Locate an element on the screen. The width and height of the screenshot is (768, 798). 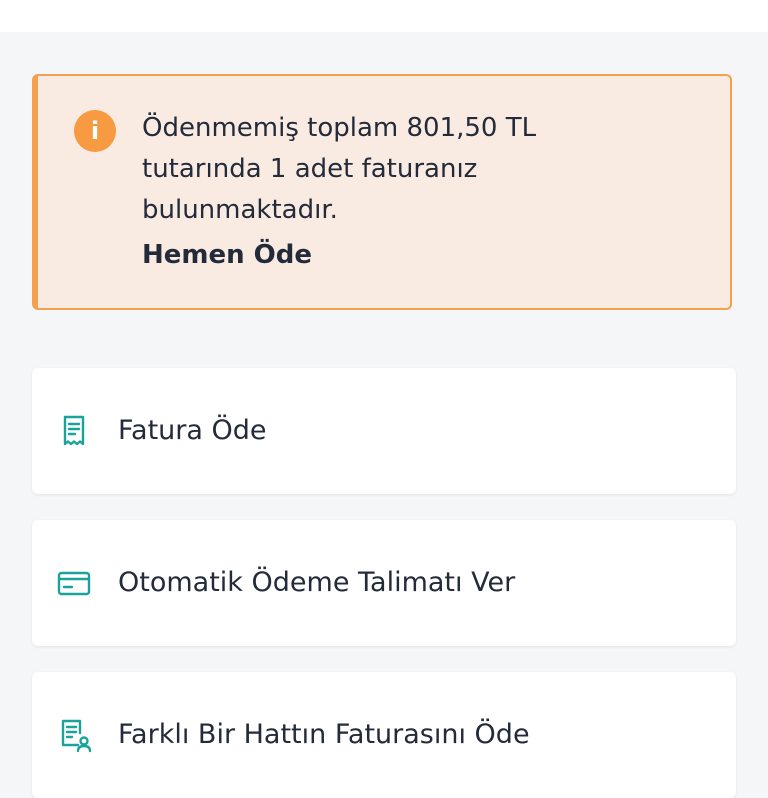
credit-card-icon is located at coordinates (74, 583).